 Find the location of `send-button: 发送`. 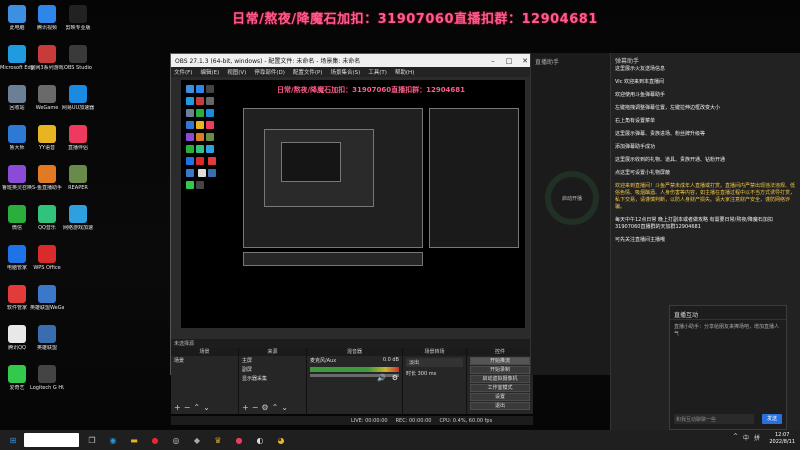

send-button: 发送 is located at coordinates (772, 419).